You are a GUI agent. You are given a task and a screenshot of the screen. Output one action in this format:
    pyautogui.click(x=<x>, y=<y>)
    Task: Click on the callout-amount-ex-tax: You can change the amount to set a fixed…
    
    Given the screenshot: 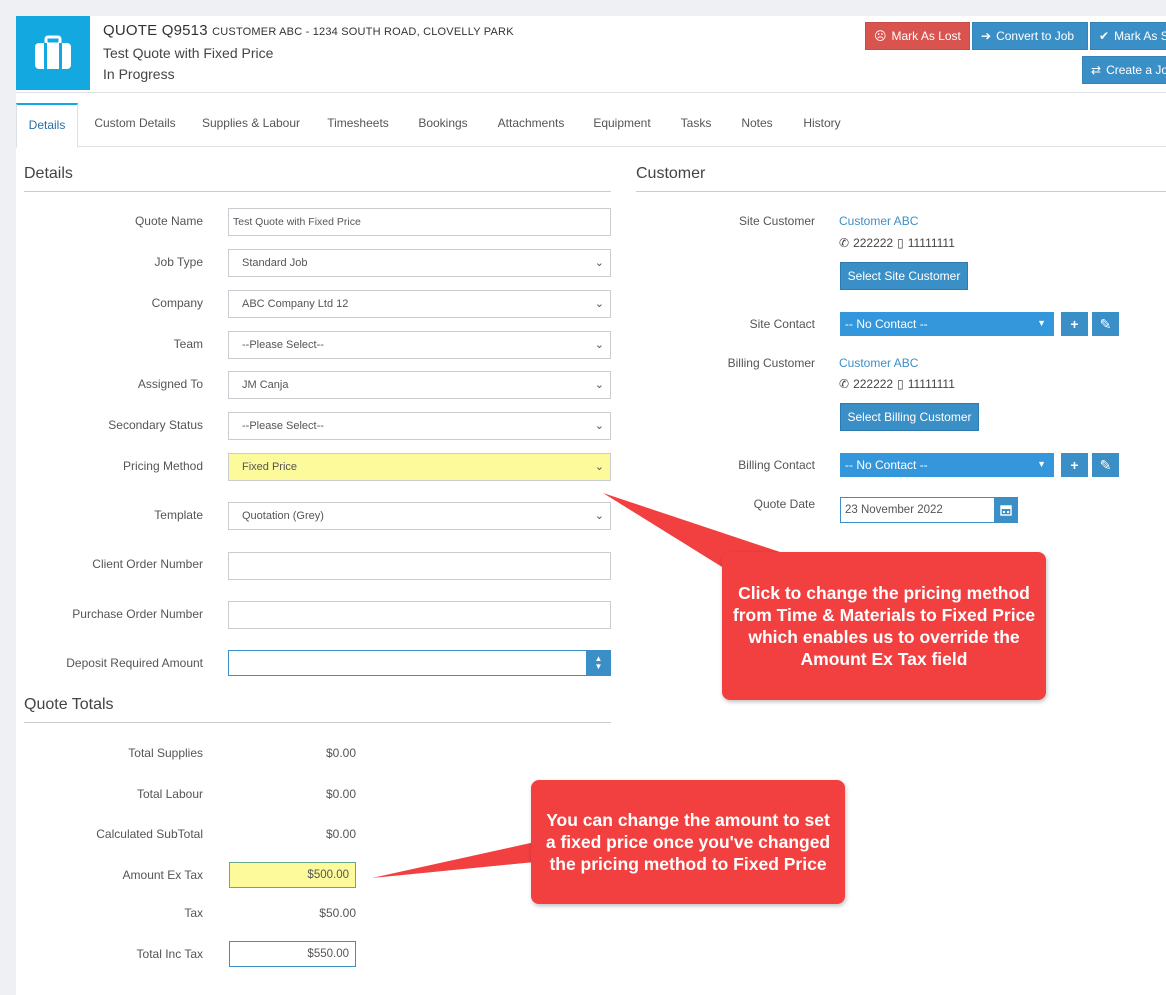 What is the action you would take?
    pyautogui.click(x=688, y=842)
    